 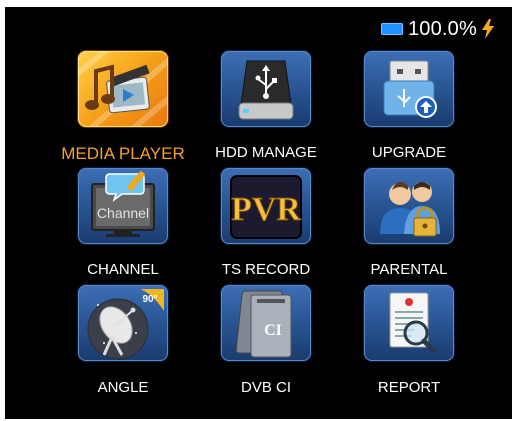 What do you see at coordinates (266, 152) in the screenshot?
I see `hdd-manage-label: HDD MANAGE` at bounding box center [266, 152].